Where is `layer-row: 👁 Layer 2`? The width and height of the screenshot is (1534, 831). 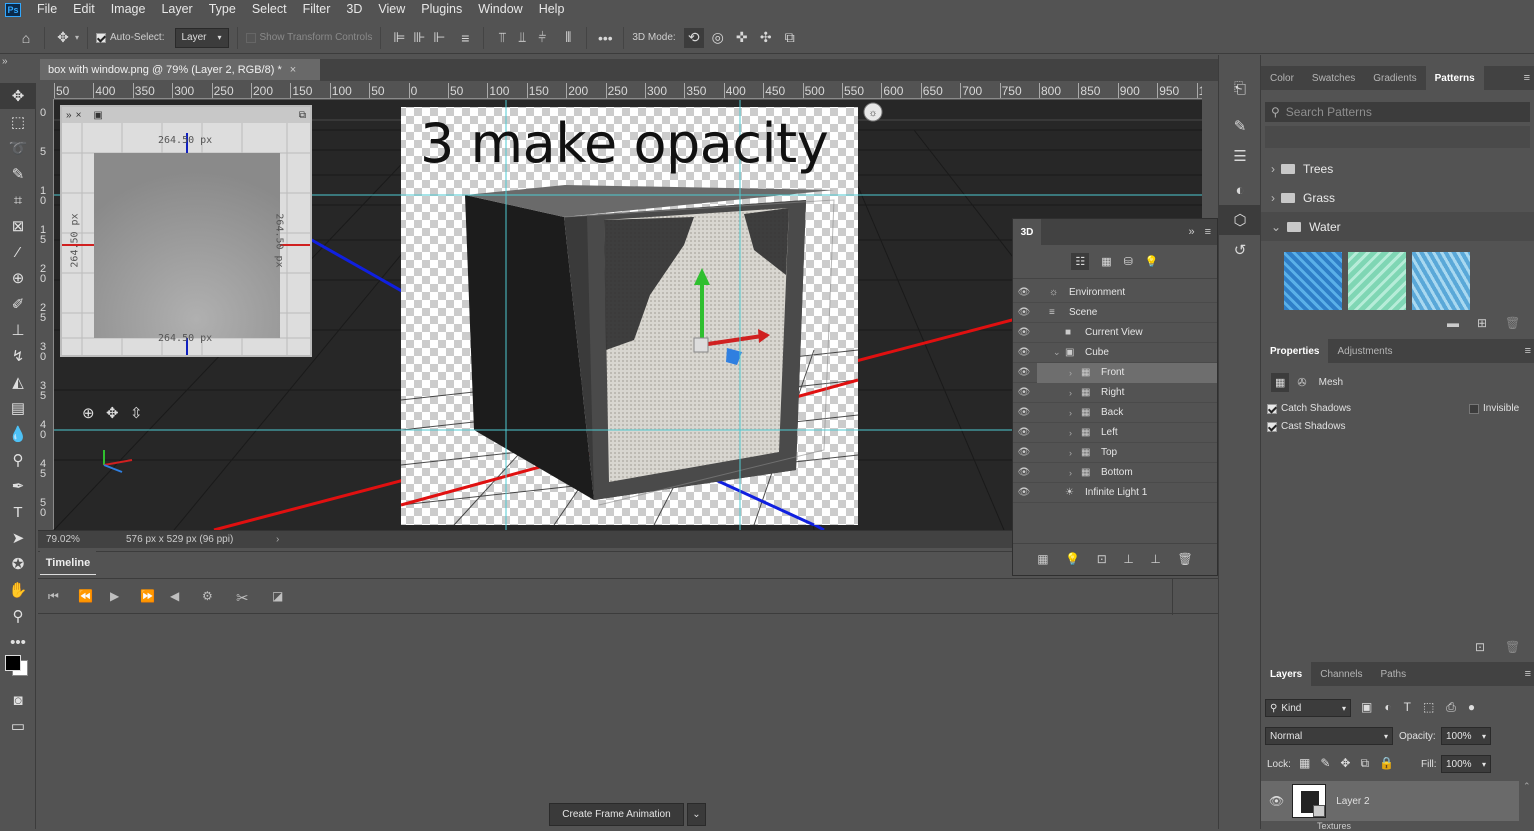
layer-row: 👁 Layer 2 is located at coordinates (1390, 801).